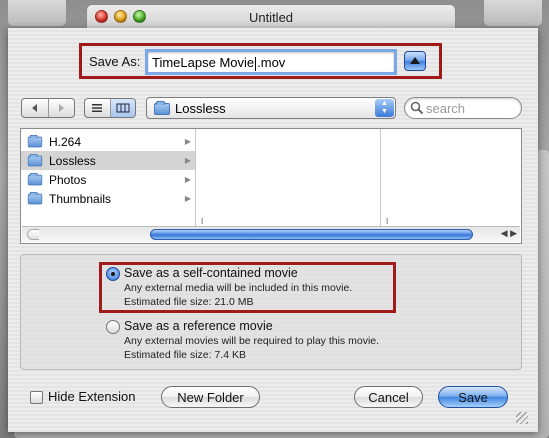 This screenshot has width=549, height=438. What do you see at coordinates (198, 326) in the screenshot?
I see `reference-title: Save as a reference movie` at bounding box center [198, 326].